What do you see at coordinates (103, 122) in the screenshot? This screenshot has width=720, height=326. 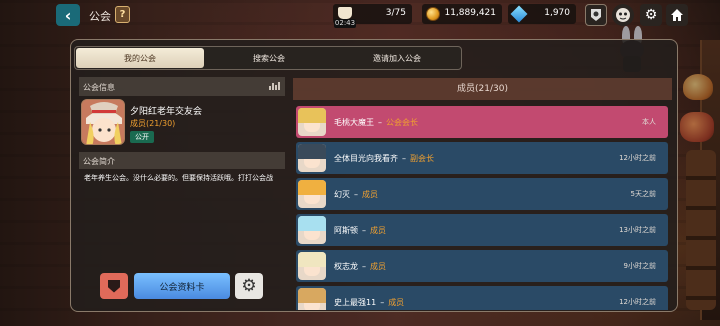 I see `guild-emblem` at bounding box center [103, 122].